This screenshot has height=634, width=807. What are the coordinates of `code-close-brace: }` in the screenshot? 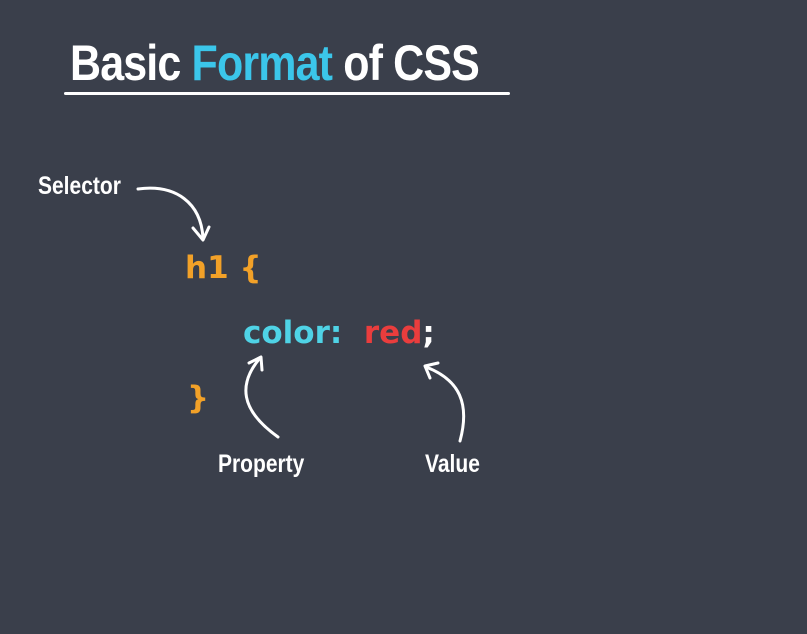 It's located at (198, 398).